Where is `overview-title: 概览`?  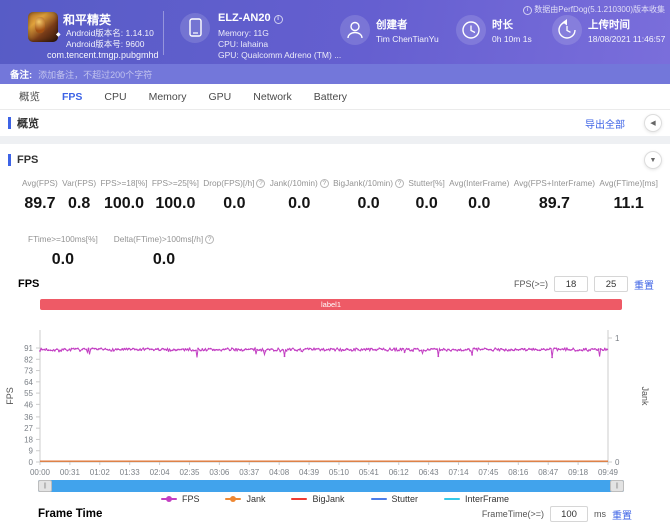
overview-title: 概览 is located at coordinates (28, 124).